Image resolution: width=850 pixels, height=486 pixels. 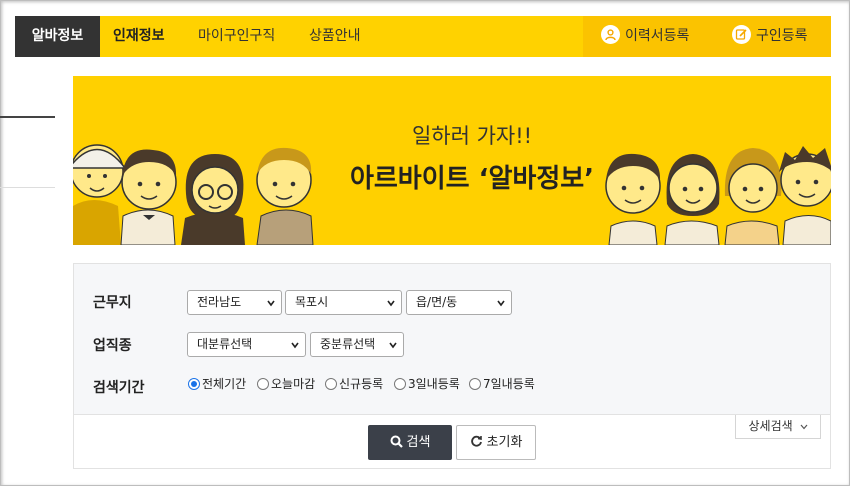 I want to click on period-option-all: 전체기간, so click(x=217, y=385).